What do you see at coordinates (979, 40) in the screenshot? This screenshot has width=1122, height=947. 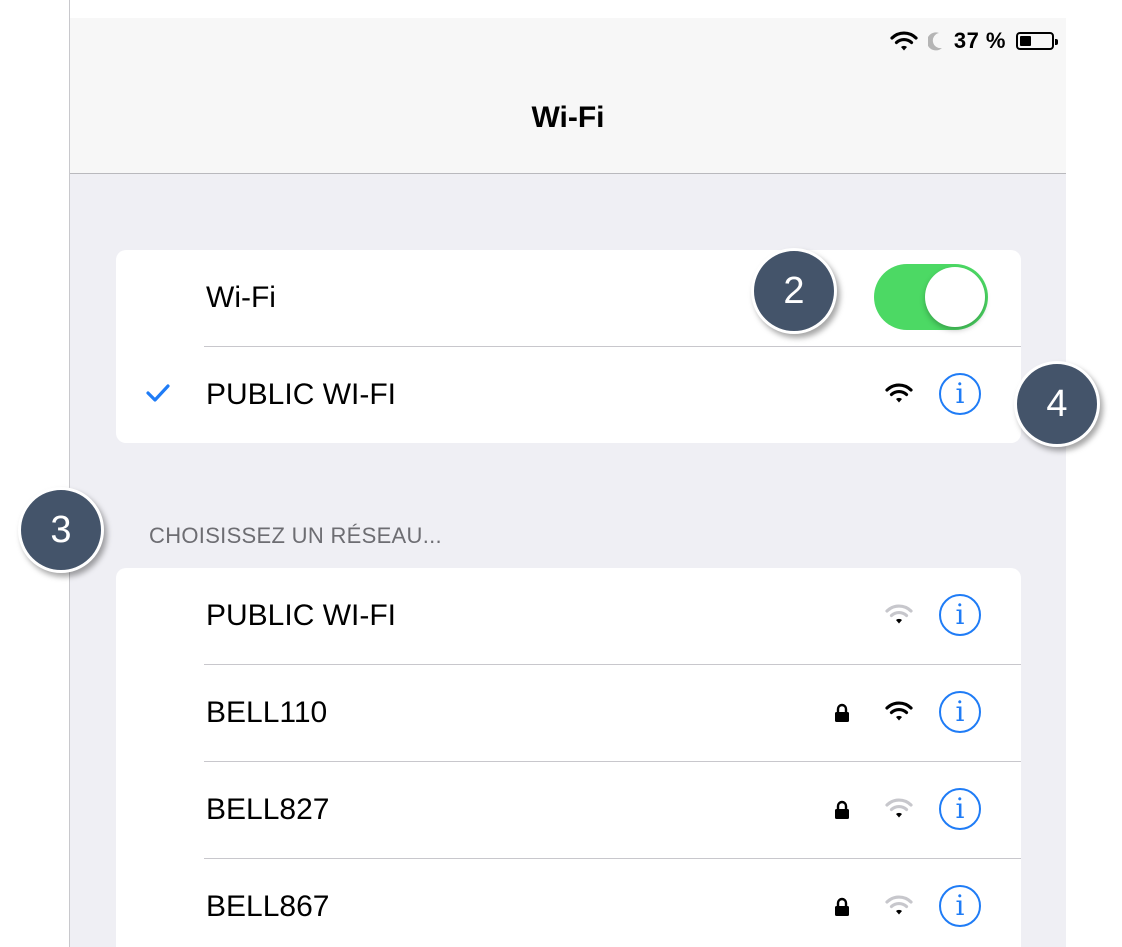 I see `battery-percent: 37 %` at bounding box center [979, 40].